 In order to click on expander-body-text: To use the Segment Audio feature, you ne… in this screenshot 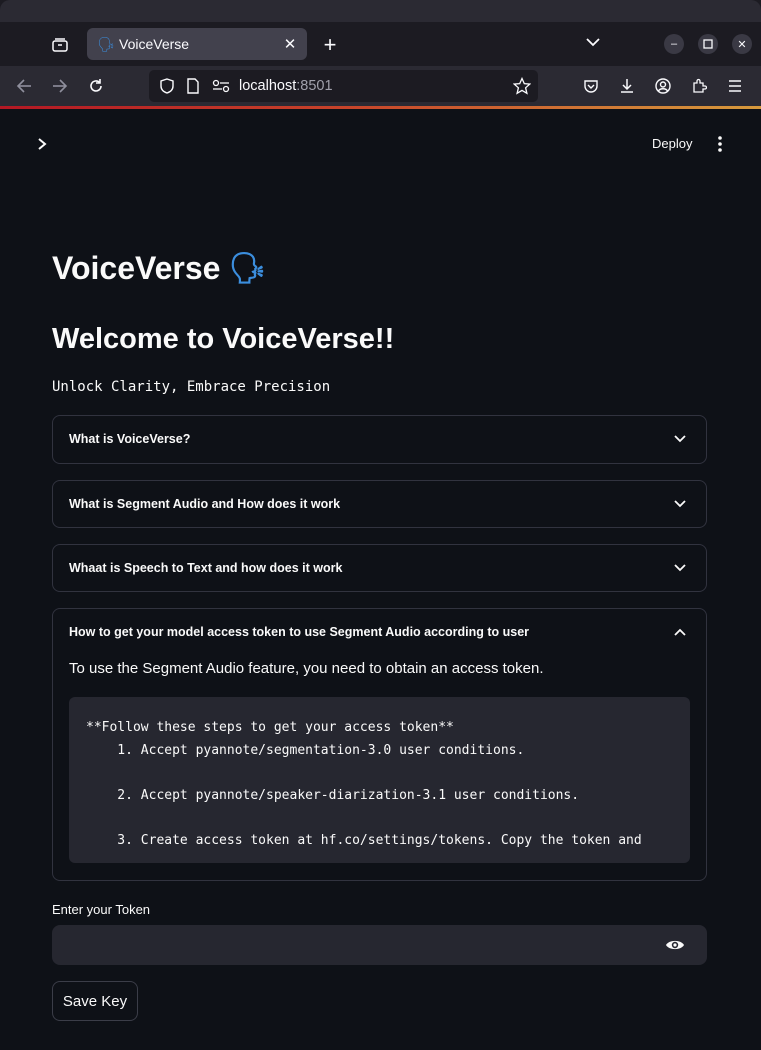, I will do `click(306, 668)`.